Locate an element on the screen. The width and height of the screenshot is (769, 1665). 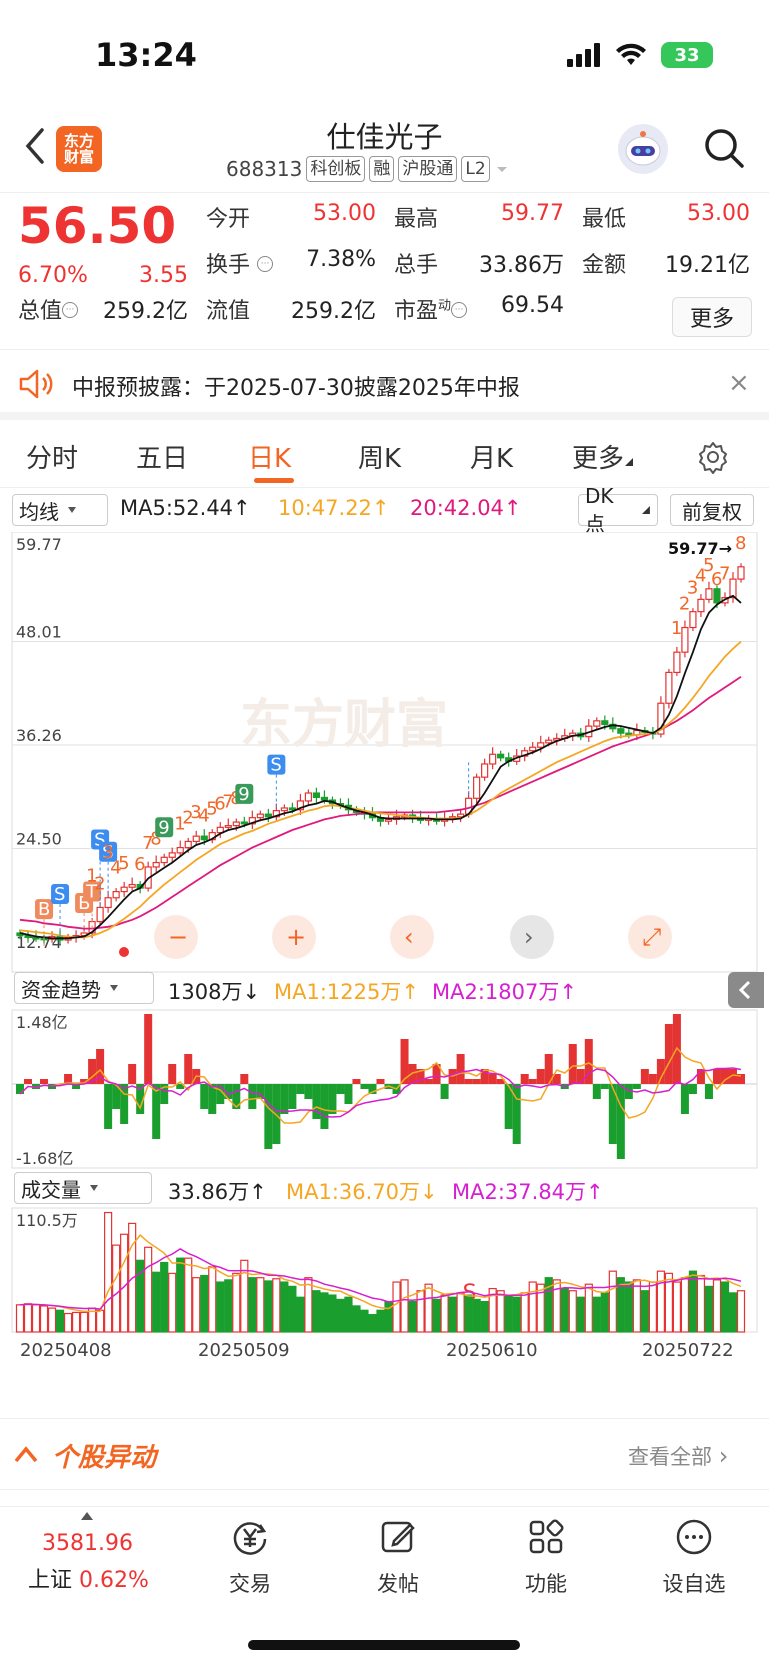
apps-grid-icon is located at coordinates (546, 1536).